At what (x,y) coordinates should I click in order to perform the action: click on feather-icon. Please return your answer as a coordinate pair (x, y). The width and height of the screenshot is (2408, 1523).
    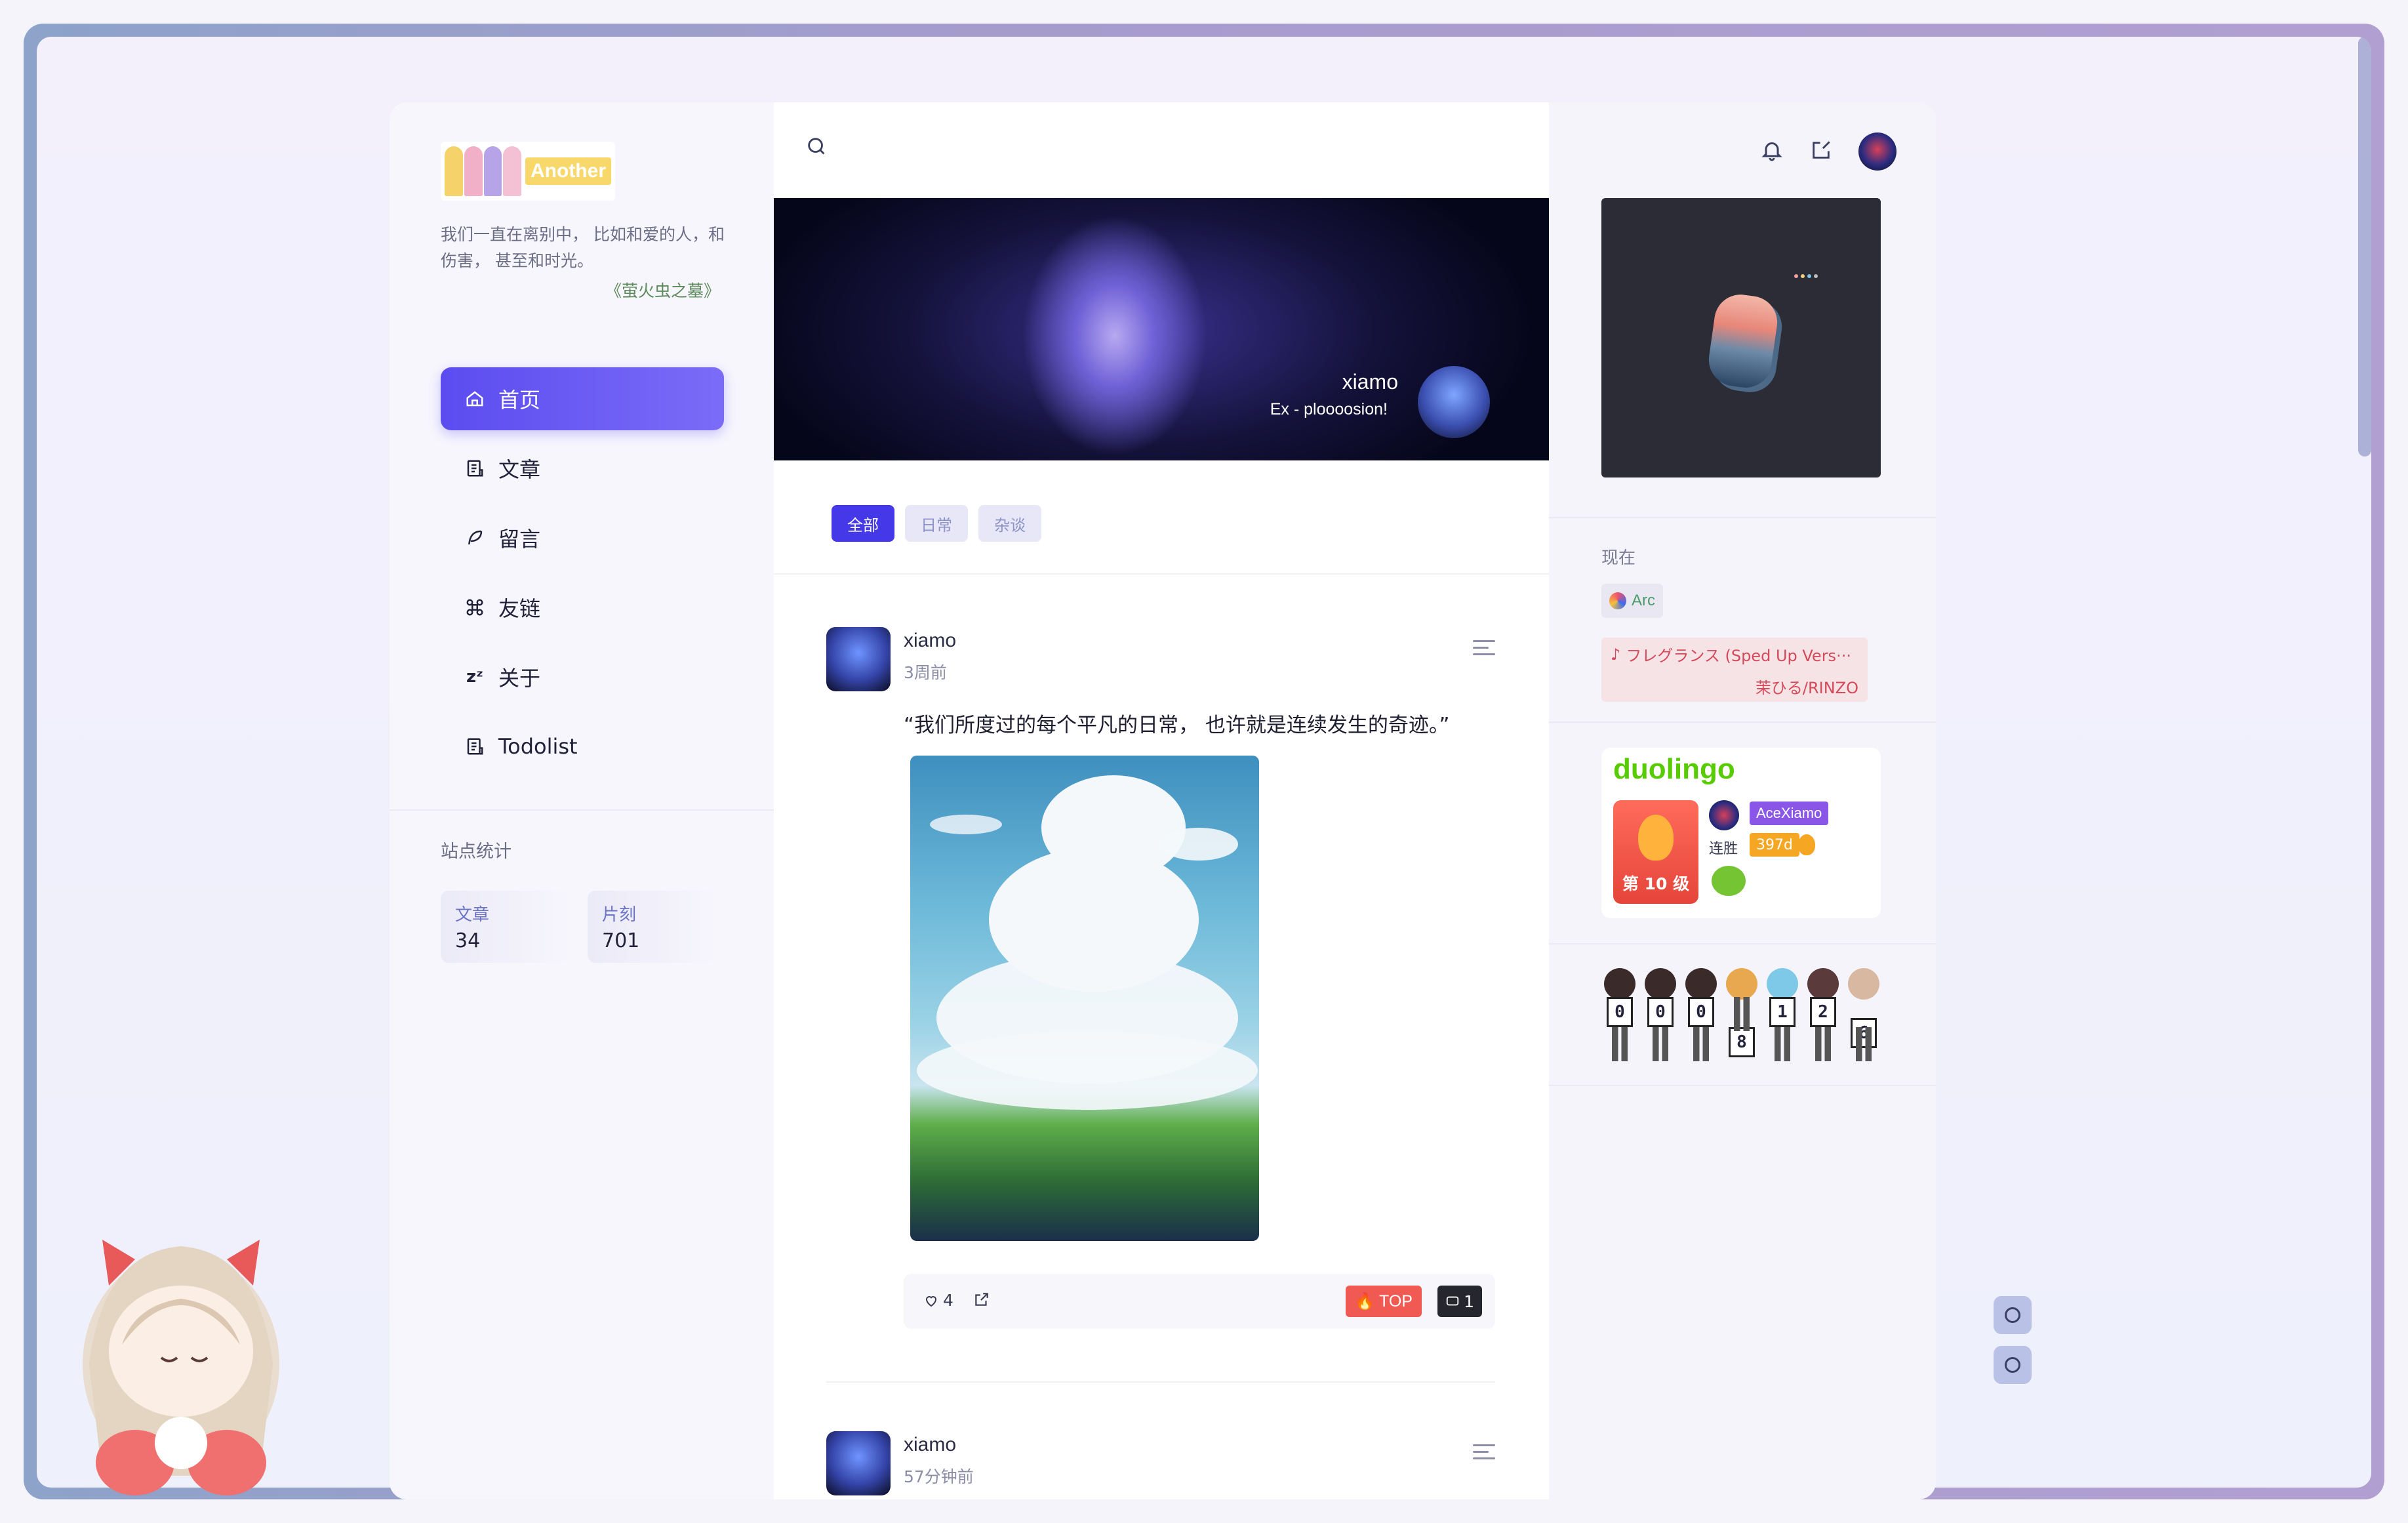
    Looking at the image, I should click on (475, 537).